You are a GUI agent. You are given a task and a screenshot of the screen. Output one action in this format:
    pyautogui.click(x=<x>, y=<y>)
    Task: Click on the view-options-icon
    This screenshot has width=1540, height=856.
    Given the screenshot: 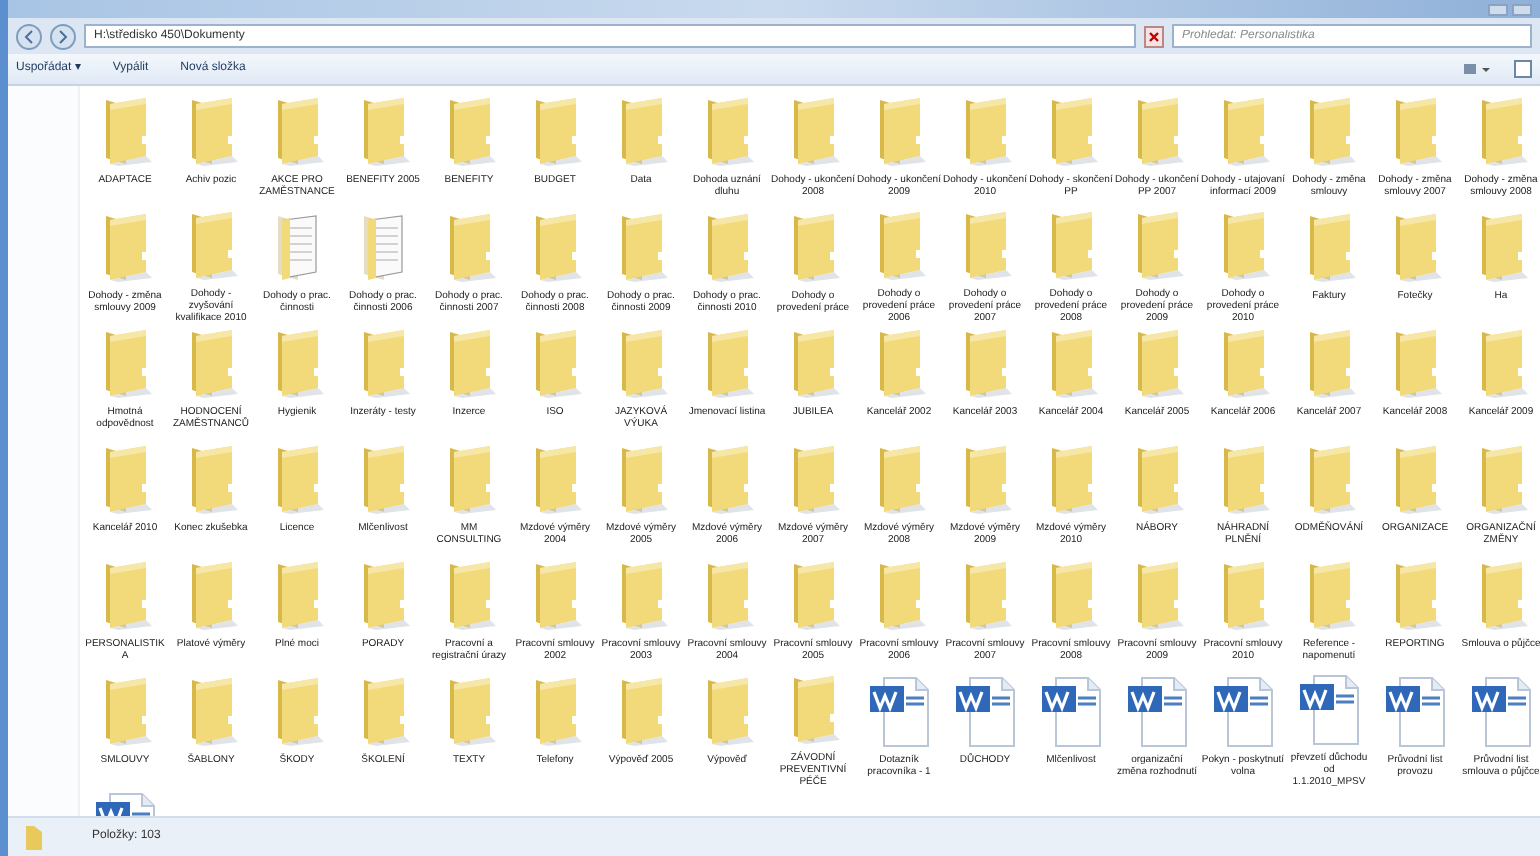 What is the action you would take?
    pyautogui.click(x=1476, y=69)
    